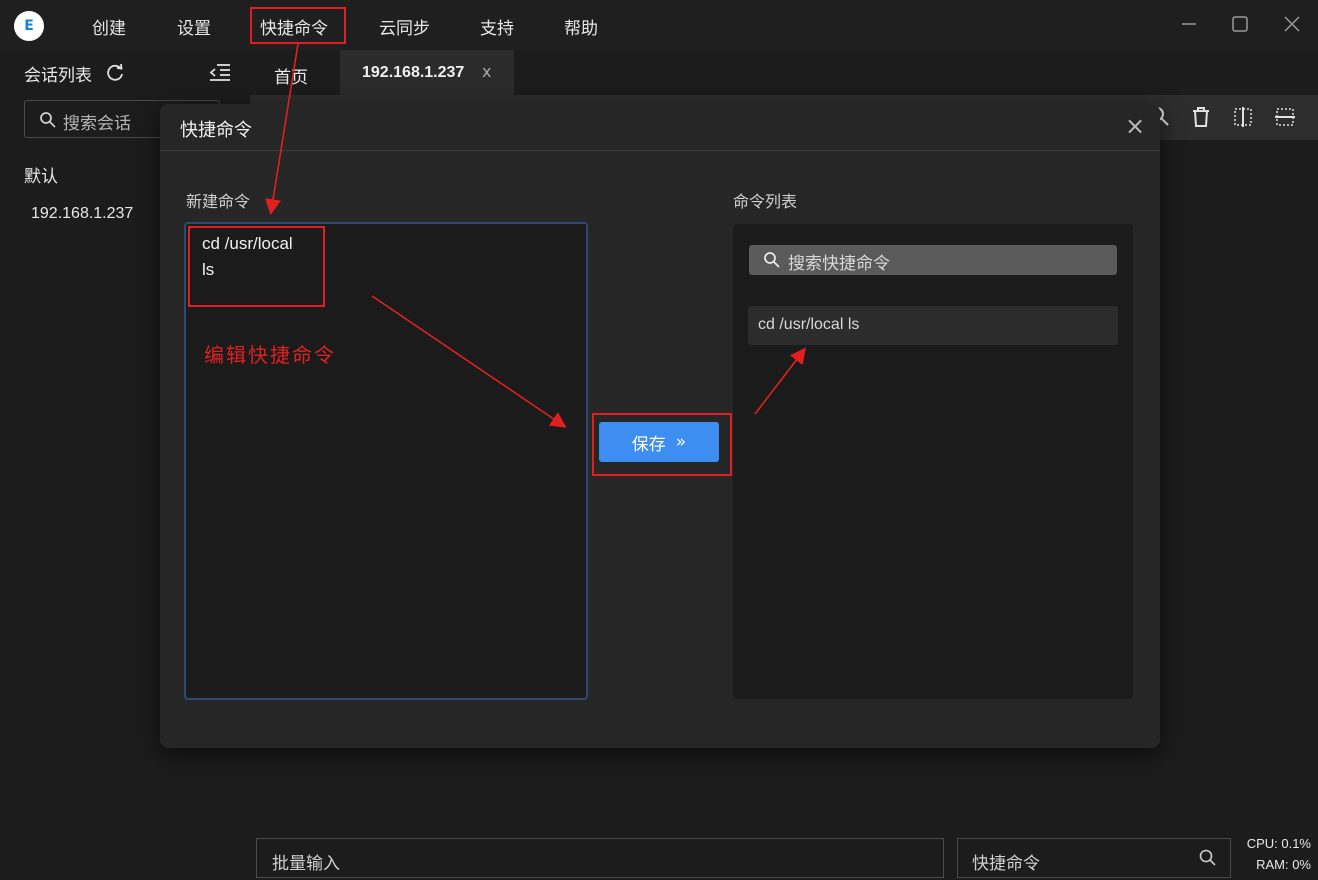 This screenshot has height=880, width=1318. What do you see at coordinates (1283, 864) in the screenshot?
I see `ram-usage: RAM: 0%` at bounding box center [1283, 864].